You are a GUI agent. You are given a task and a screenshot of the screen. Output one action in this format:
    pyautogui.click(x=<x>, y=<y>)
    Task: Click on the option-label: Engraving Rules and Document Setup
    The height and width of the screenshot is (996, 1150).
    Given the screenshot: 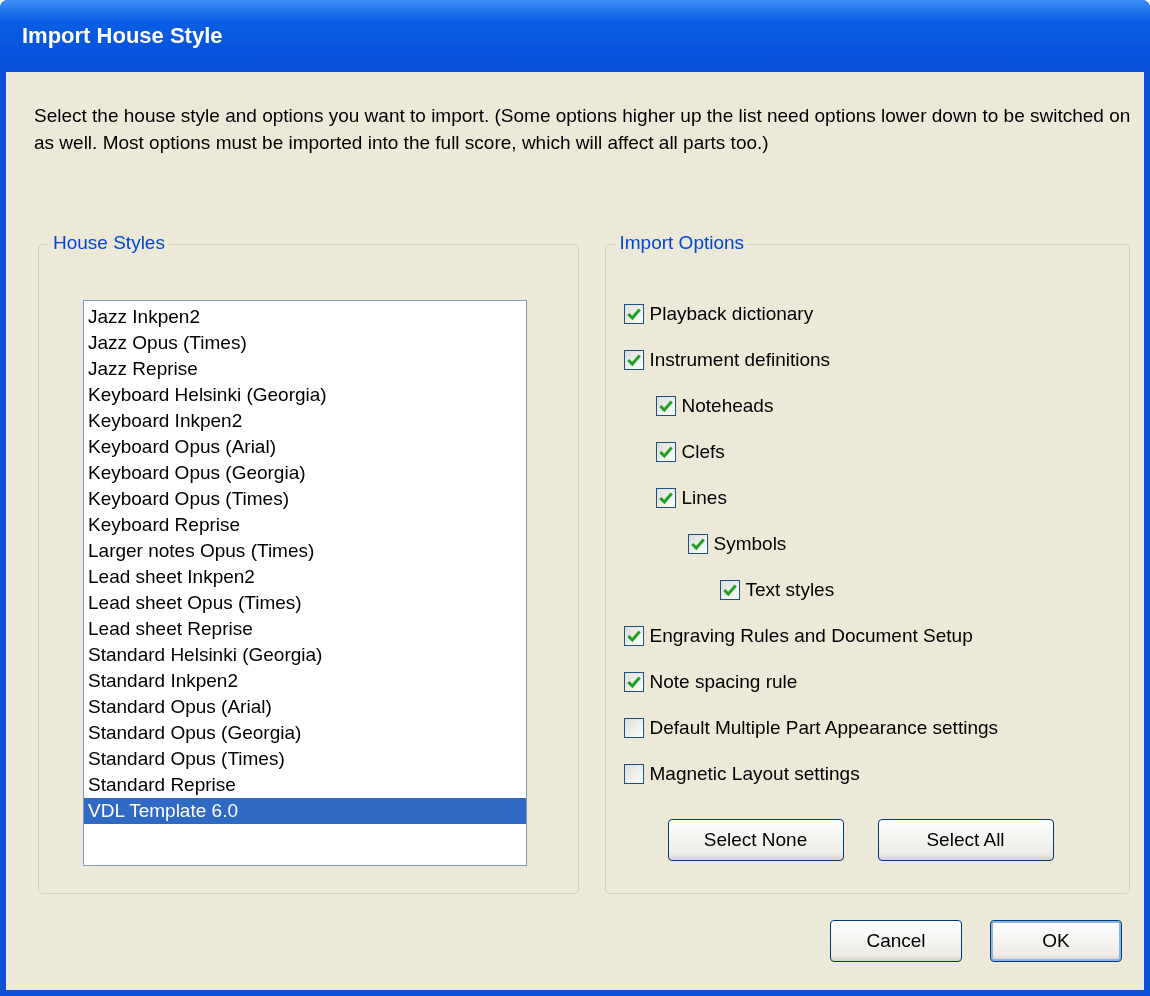 What is the action you would take?
    pyautogui.click(x=811, y=636)
    